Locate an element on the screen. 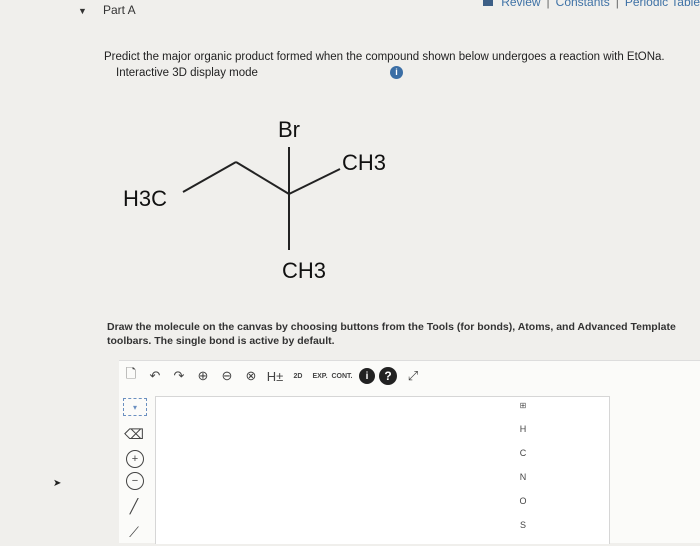 This screenshot has width=700, height=546. br-label: Br is located at coordinates (289, 129).